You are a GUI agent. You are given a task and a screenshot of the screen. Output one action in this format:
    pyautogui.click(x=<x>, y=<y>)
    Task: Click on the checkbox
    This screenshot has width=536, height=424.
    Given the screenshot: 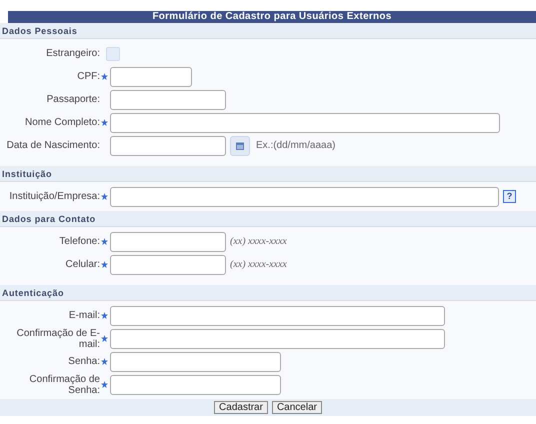 What is the action you would take?
    pyautogui.click(x=113, y=53)
    